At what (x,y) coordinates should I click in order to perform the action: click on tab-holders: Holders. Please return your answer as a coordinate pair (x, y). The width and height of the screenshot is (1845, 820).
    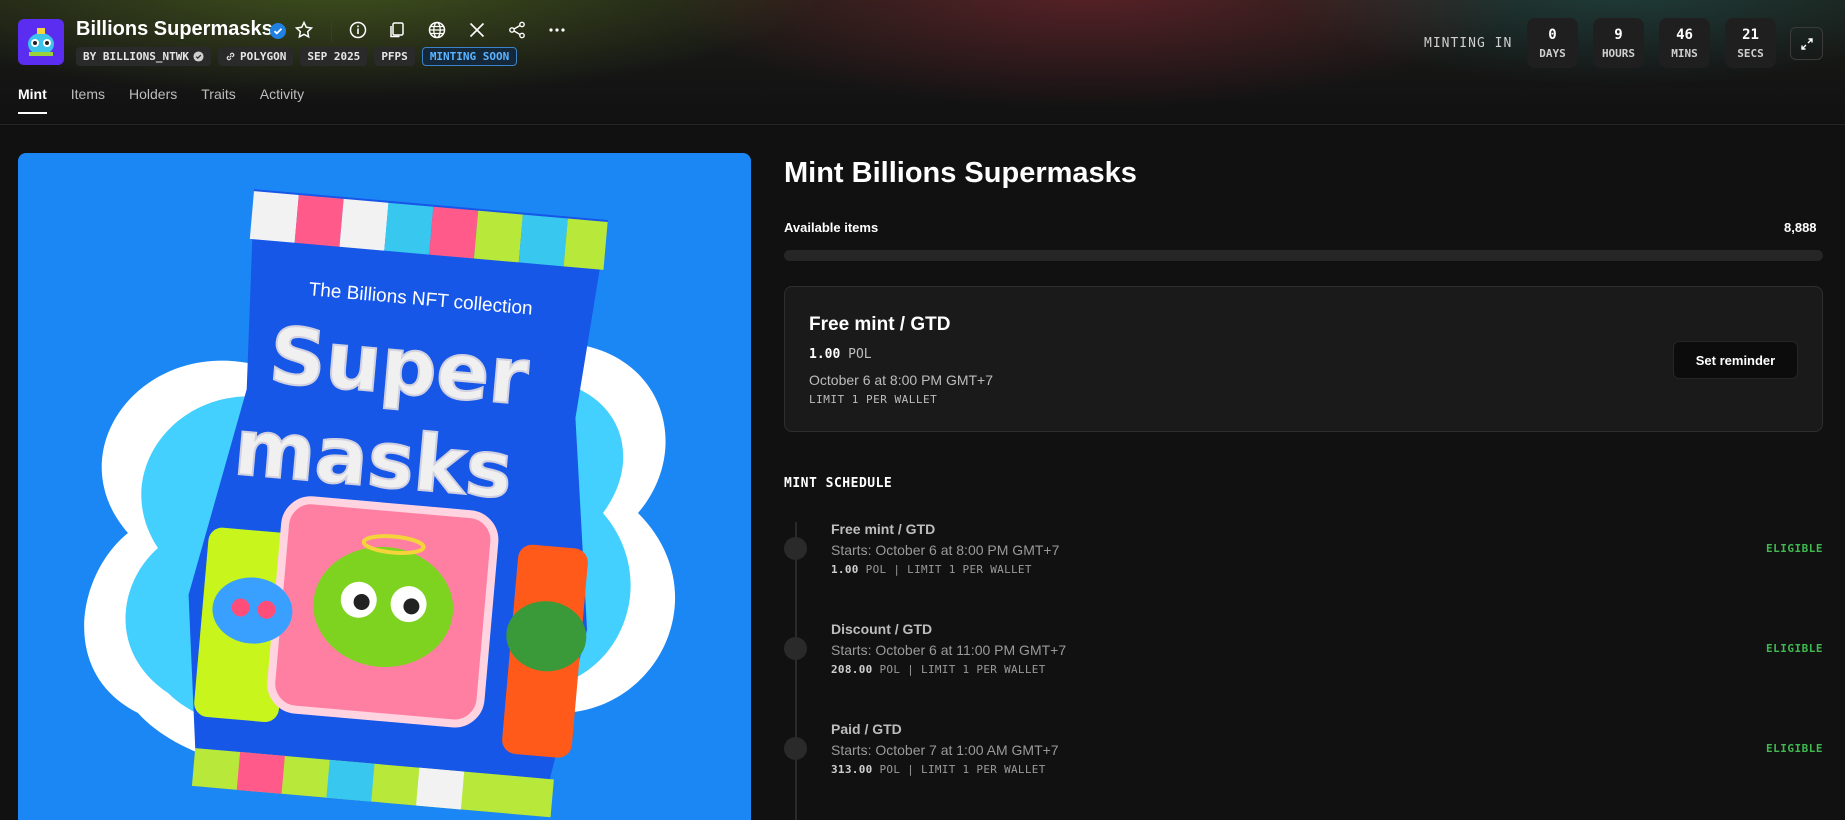
    Looking at the image, I should click on (153, 100).